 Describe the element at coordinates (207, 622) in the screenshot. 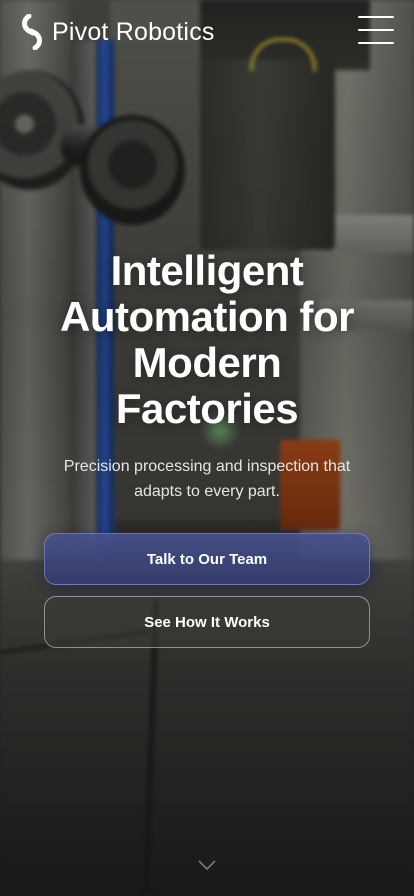

I see `see-how-it-works-button: See How It Works` at that location.